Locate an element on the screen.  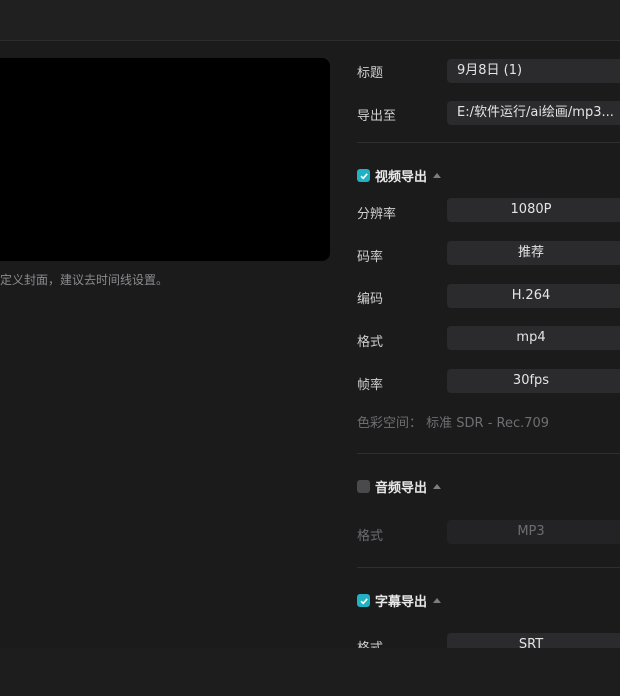
audio-export-label: 音频导出 is located at coordinates (401, 488).